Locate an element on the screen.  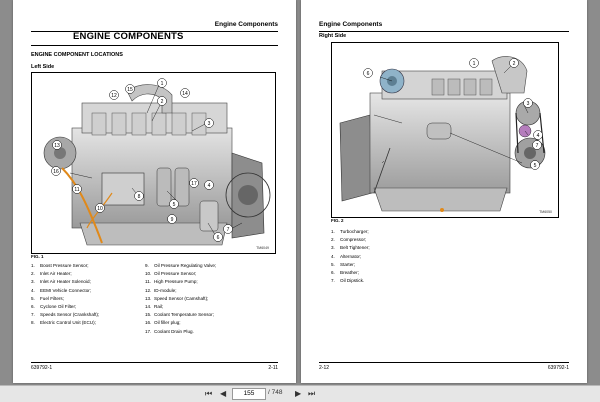
legend-item-number: 15. is located at coordinates (148, 315).